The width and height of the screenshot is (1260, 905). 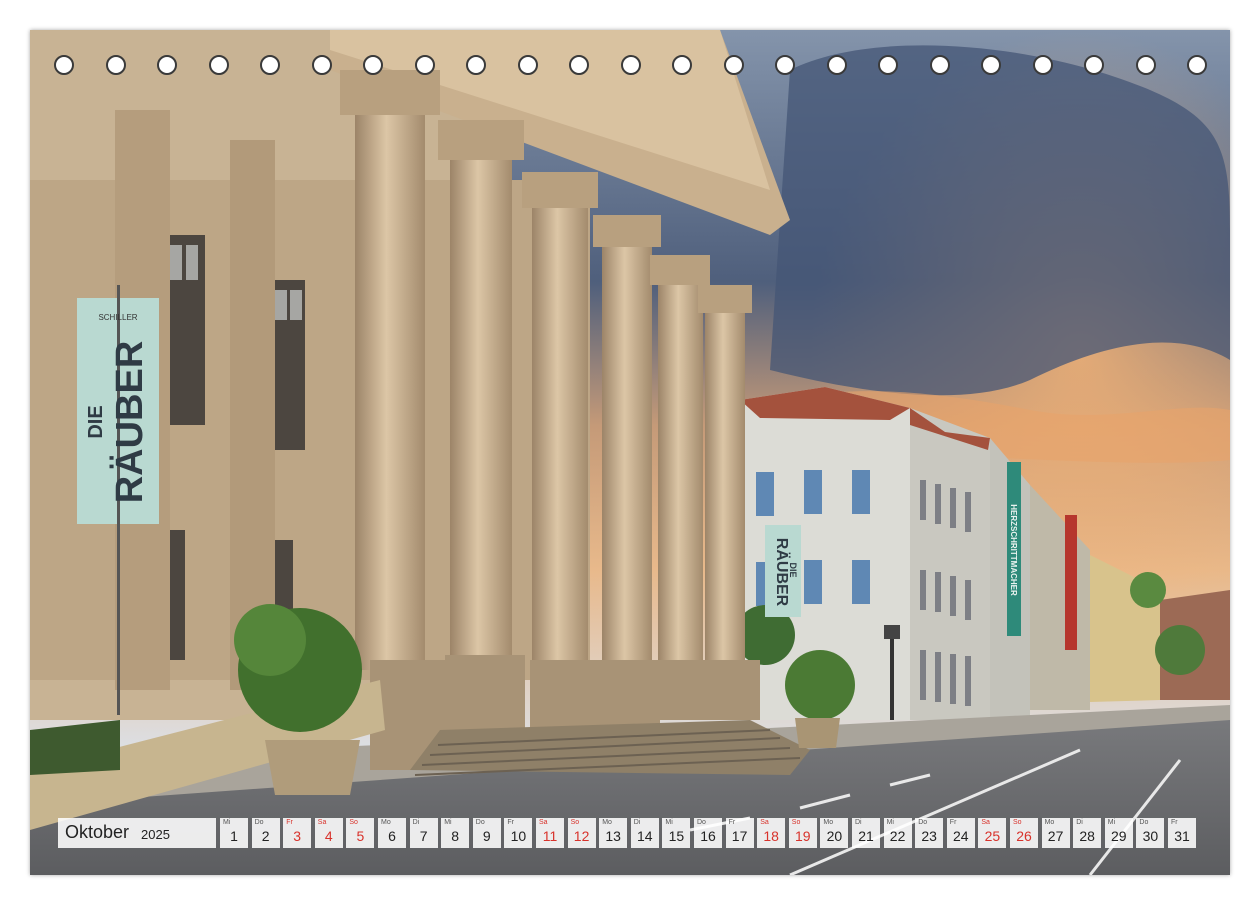 What do you see at coordinates (866, 836) in the screenshot?
I see `day-number: 21` at bounding box center [866, 836].